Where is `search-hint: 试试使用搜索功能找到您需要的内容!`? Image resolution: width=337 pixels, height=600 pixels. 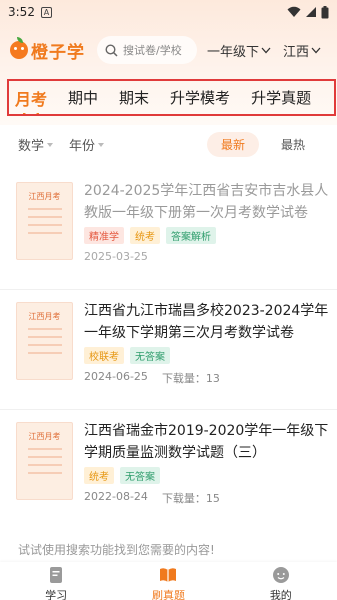 search-hint: 试试使用搜索功能找到您需要的内容! is located at coordinates (116, 550).